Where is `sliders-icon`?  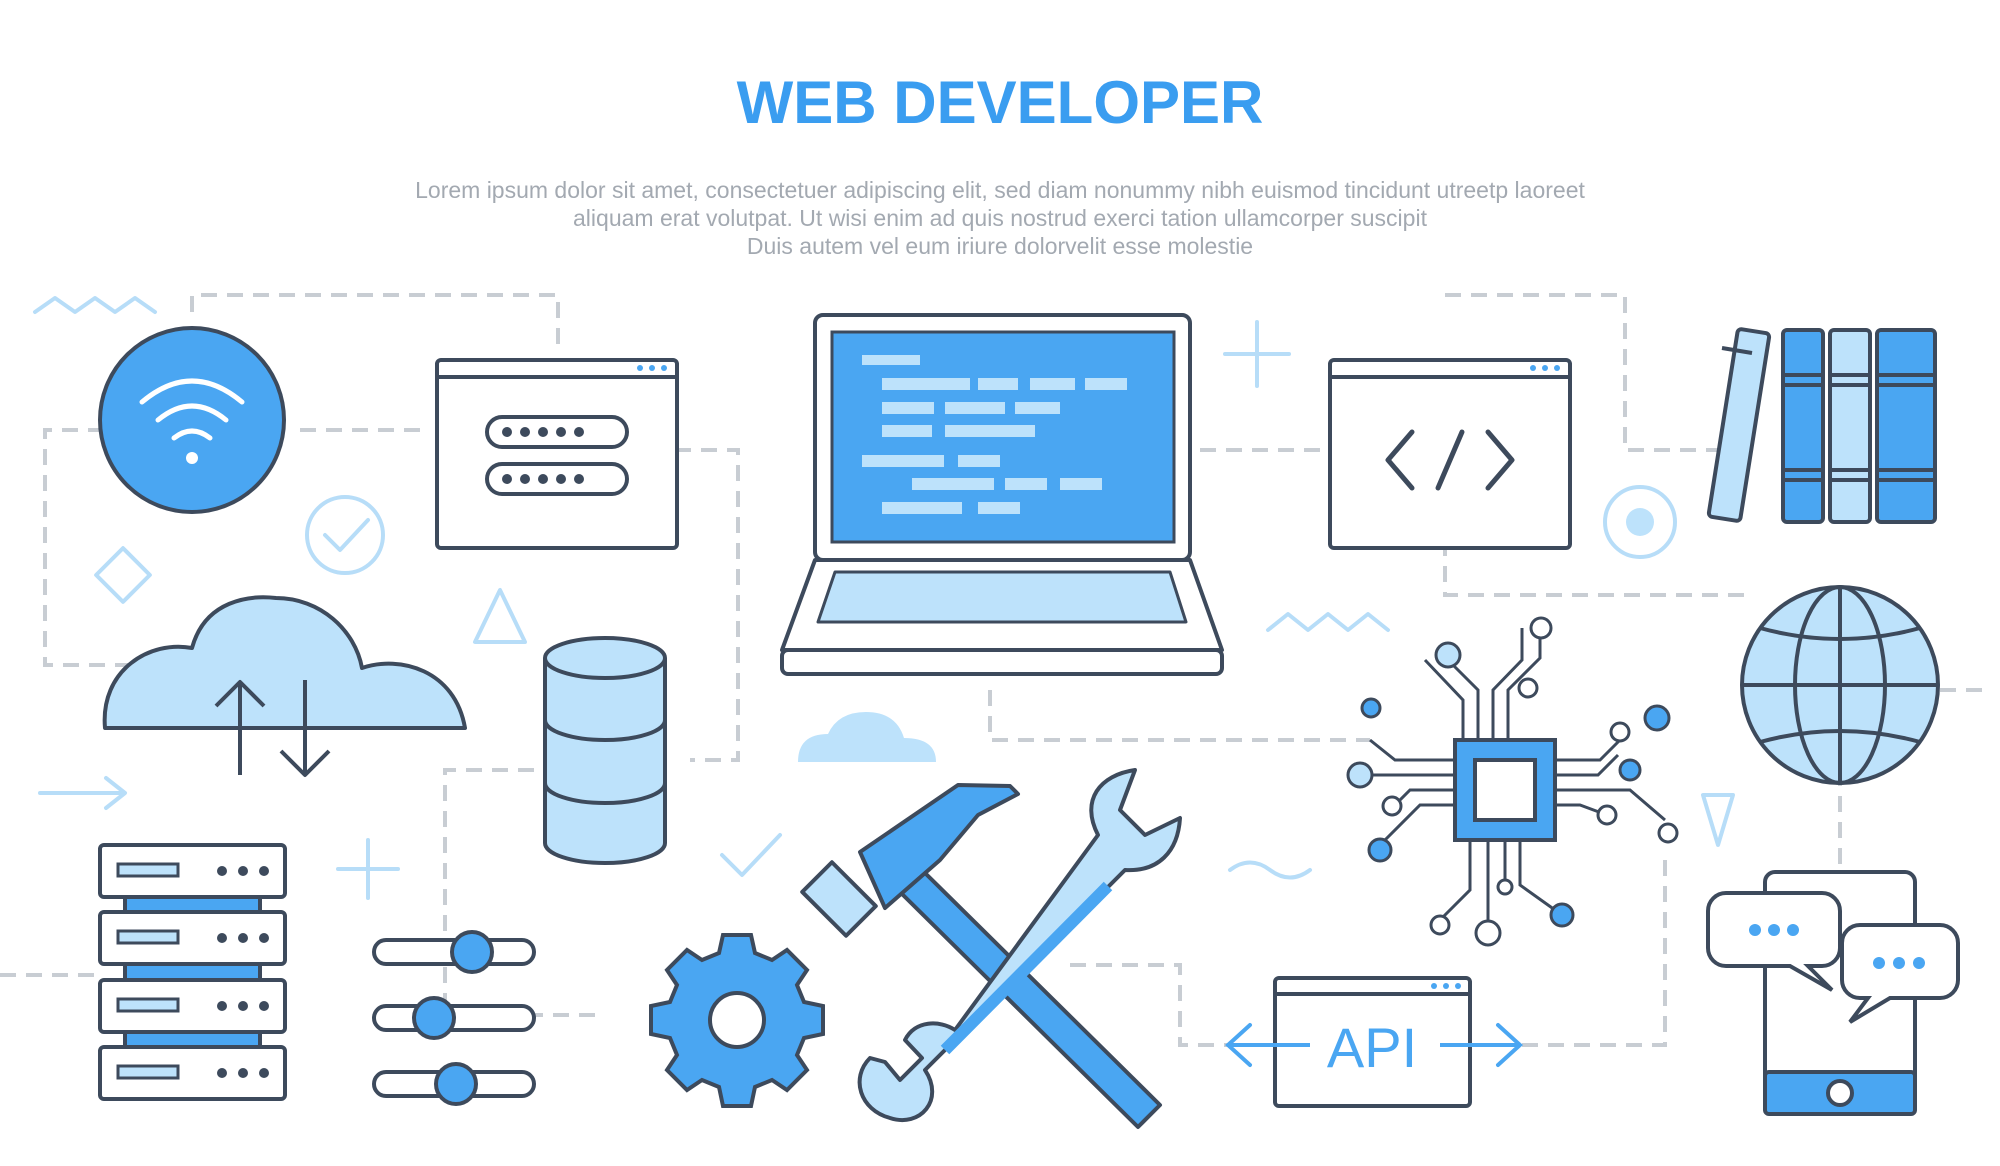 sliders-icon is located at coordinates (454, 1018).